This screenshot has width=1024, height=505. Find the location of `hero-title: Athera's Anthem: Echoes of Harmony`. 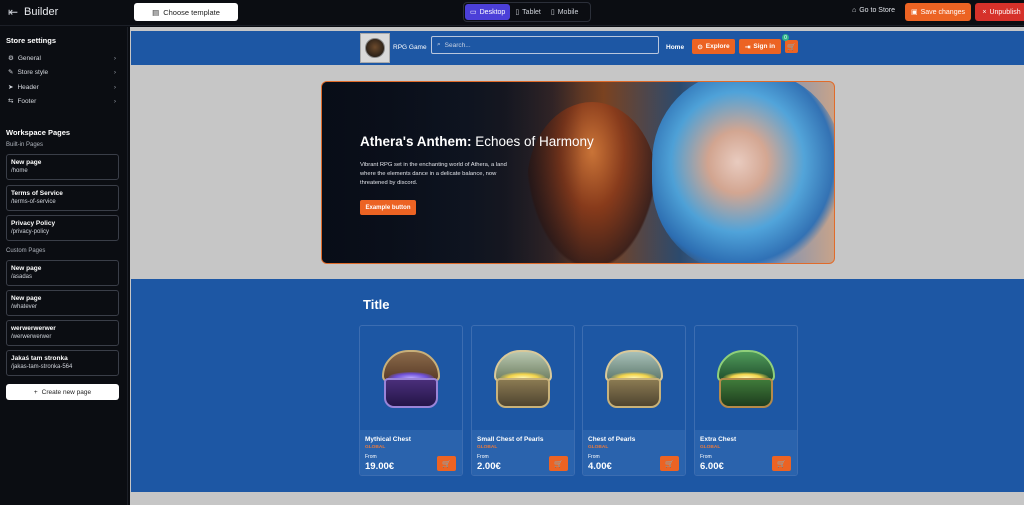

hero-title: Athera's Anthem: Echoes of Harmony is located at coordinates (477, 141).